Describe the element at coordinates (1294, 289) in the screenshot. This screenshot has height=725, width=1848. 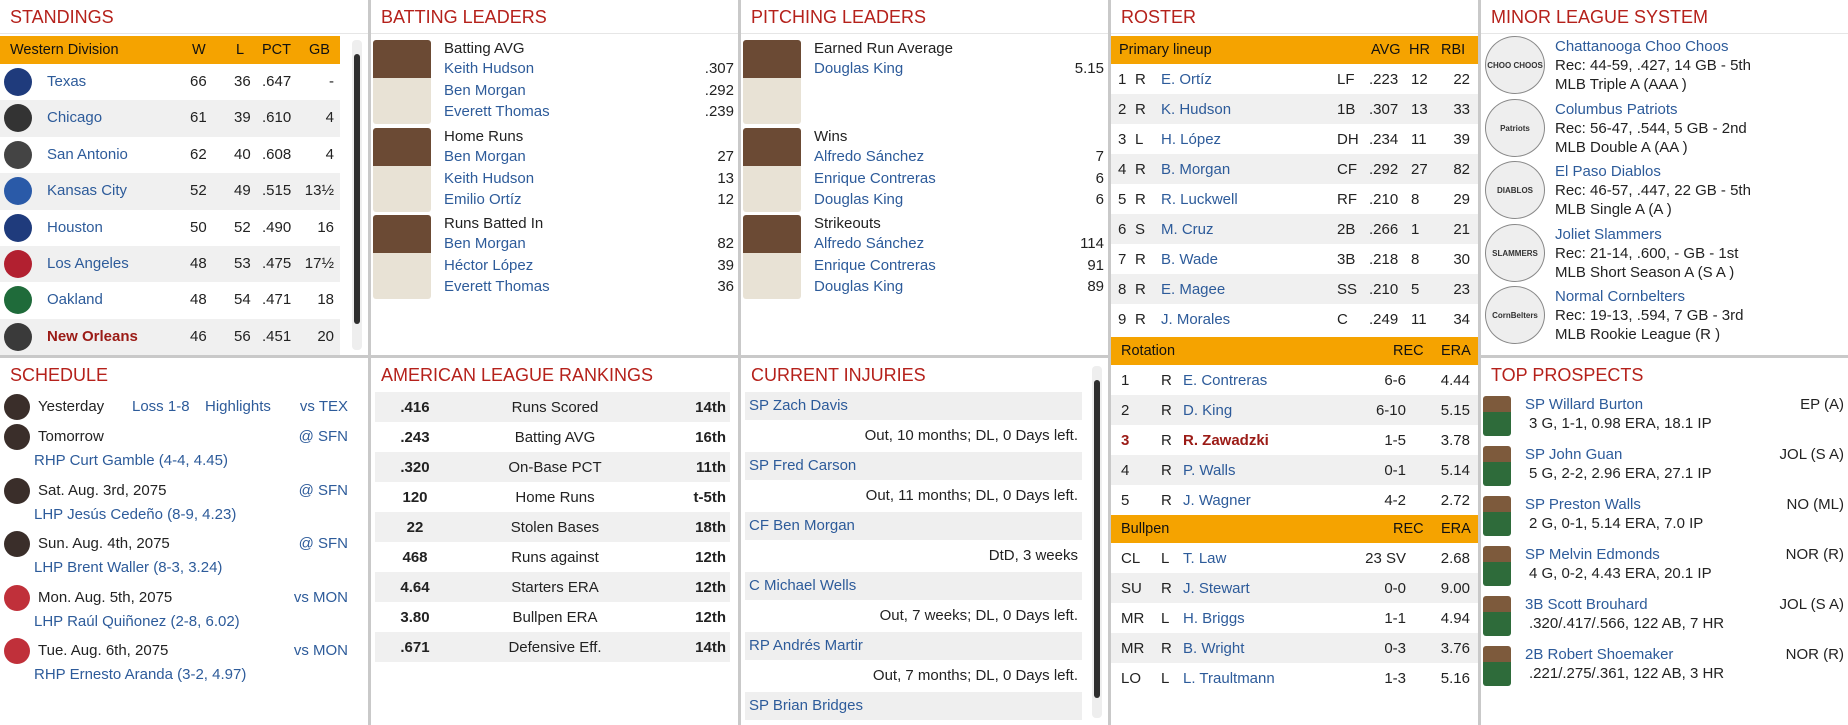
I see `lineup-row: 8 R E. Magee SS .210 5 23` at that location.